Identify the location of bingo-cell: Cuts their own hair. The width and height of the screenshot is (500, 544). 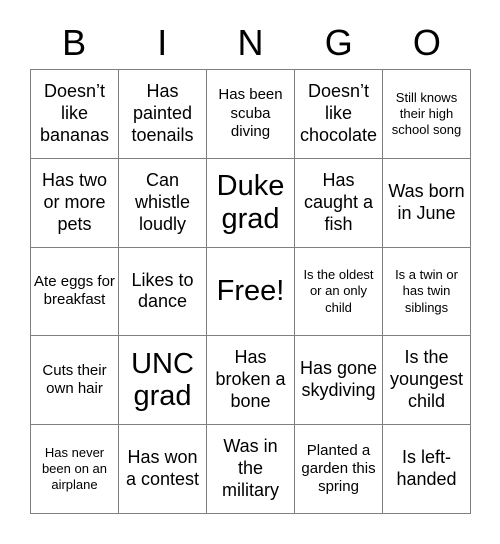
(75, 381).